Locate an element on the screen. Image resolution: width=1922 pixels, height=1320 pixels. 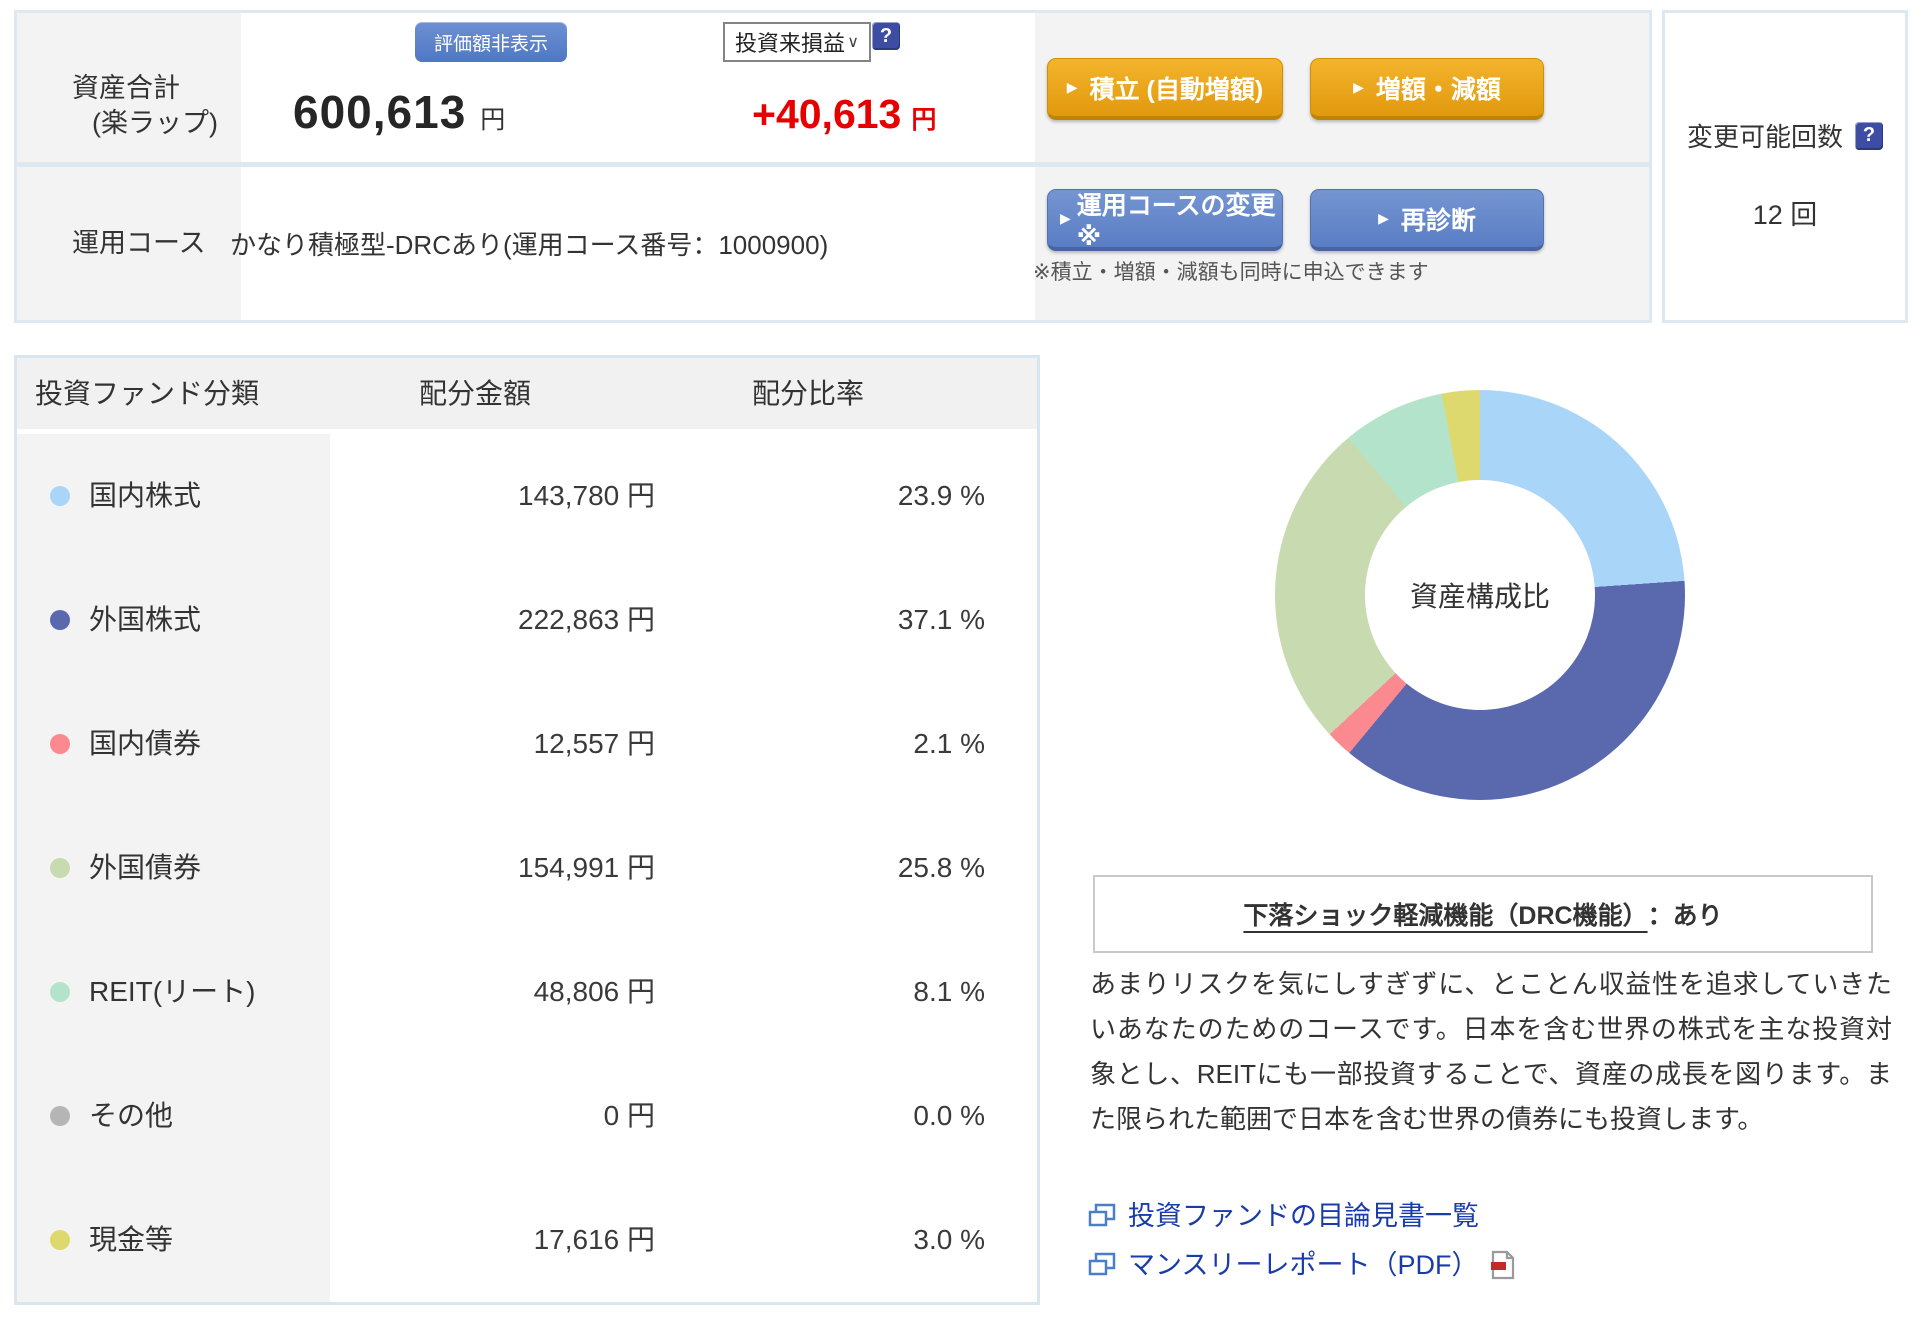
row-amount: 154,991 円 is located at coordinates (586, 867).